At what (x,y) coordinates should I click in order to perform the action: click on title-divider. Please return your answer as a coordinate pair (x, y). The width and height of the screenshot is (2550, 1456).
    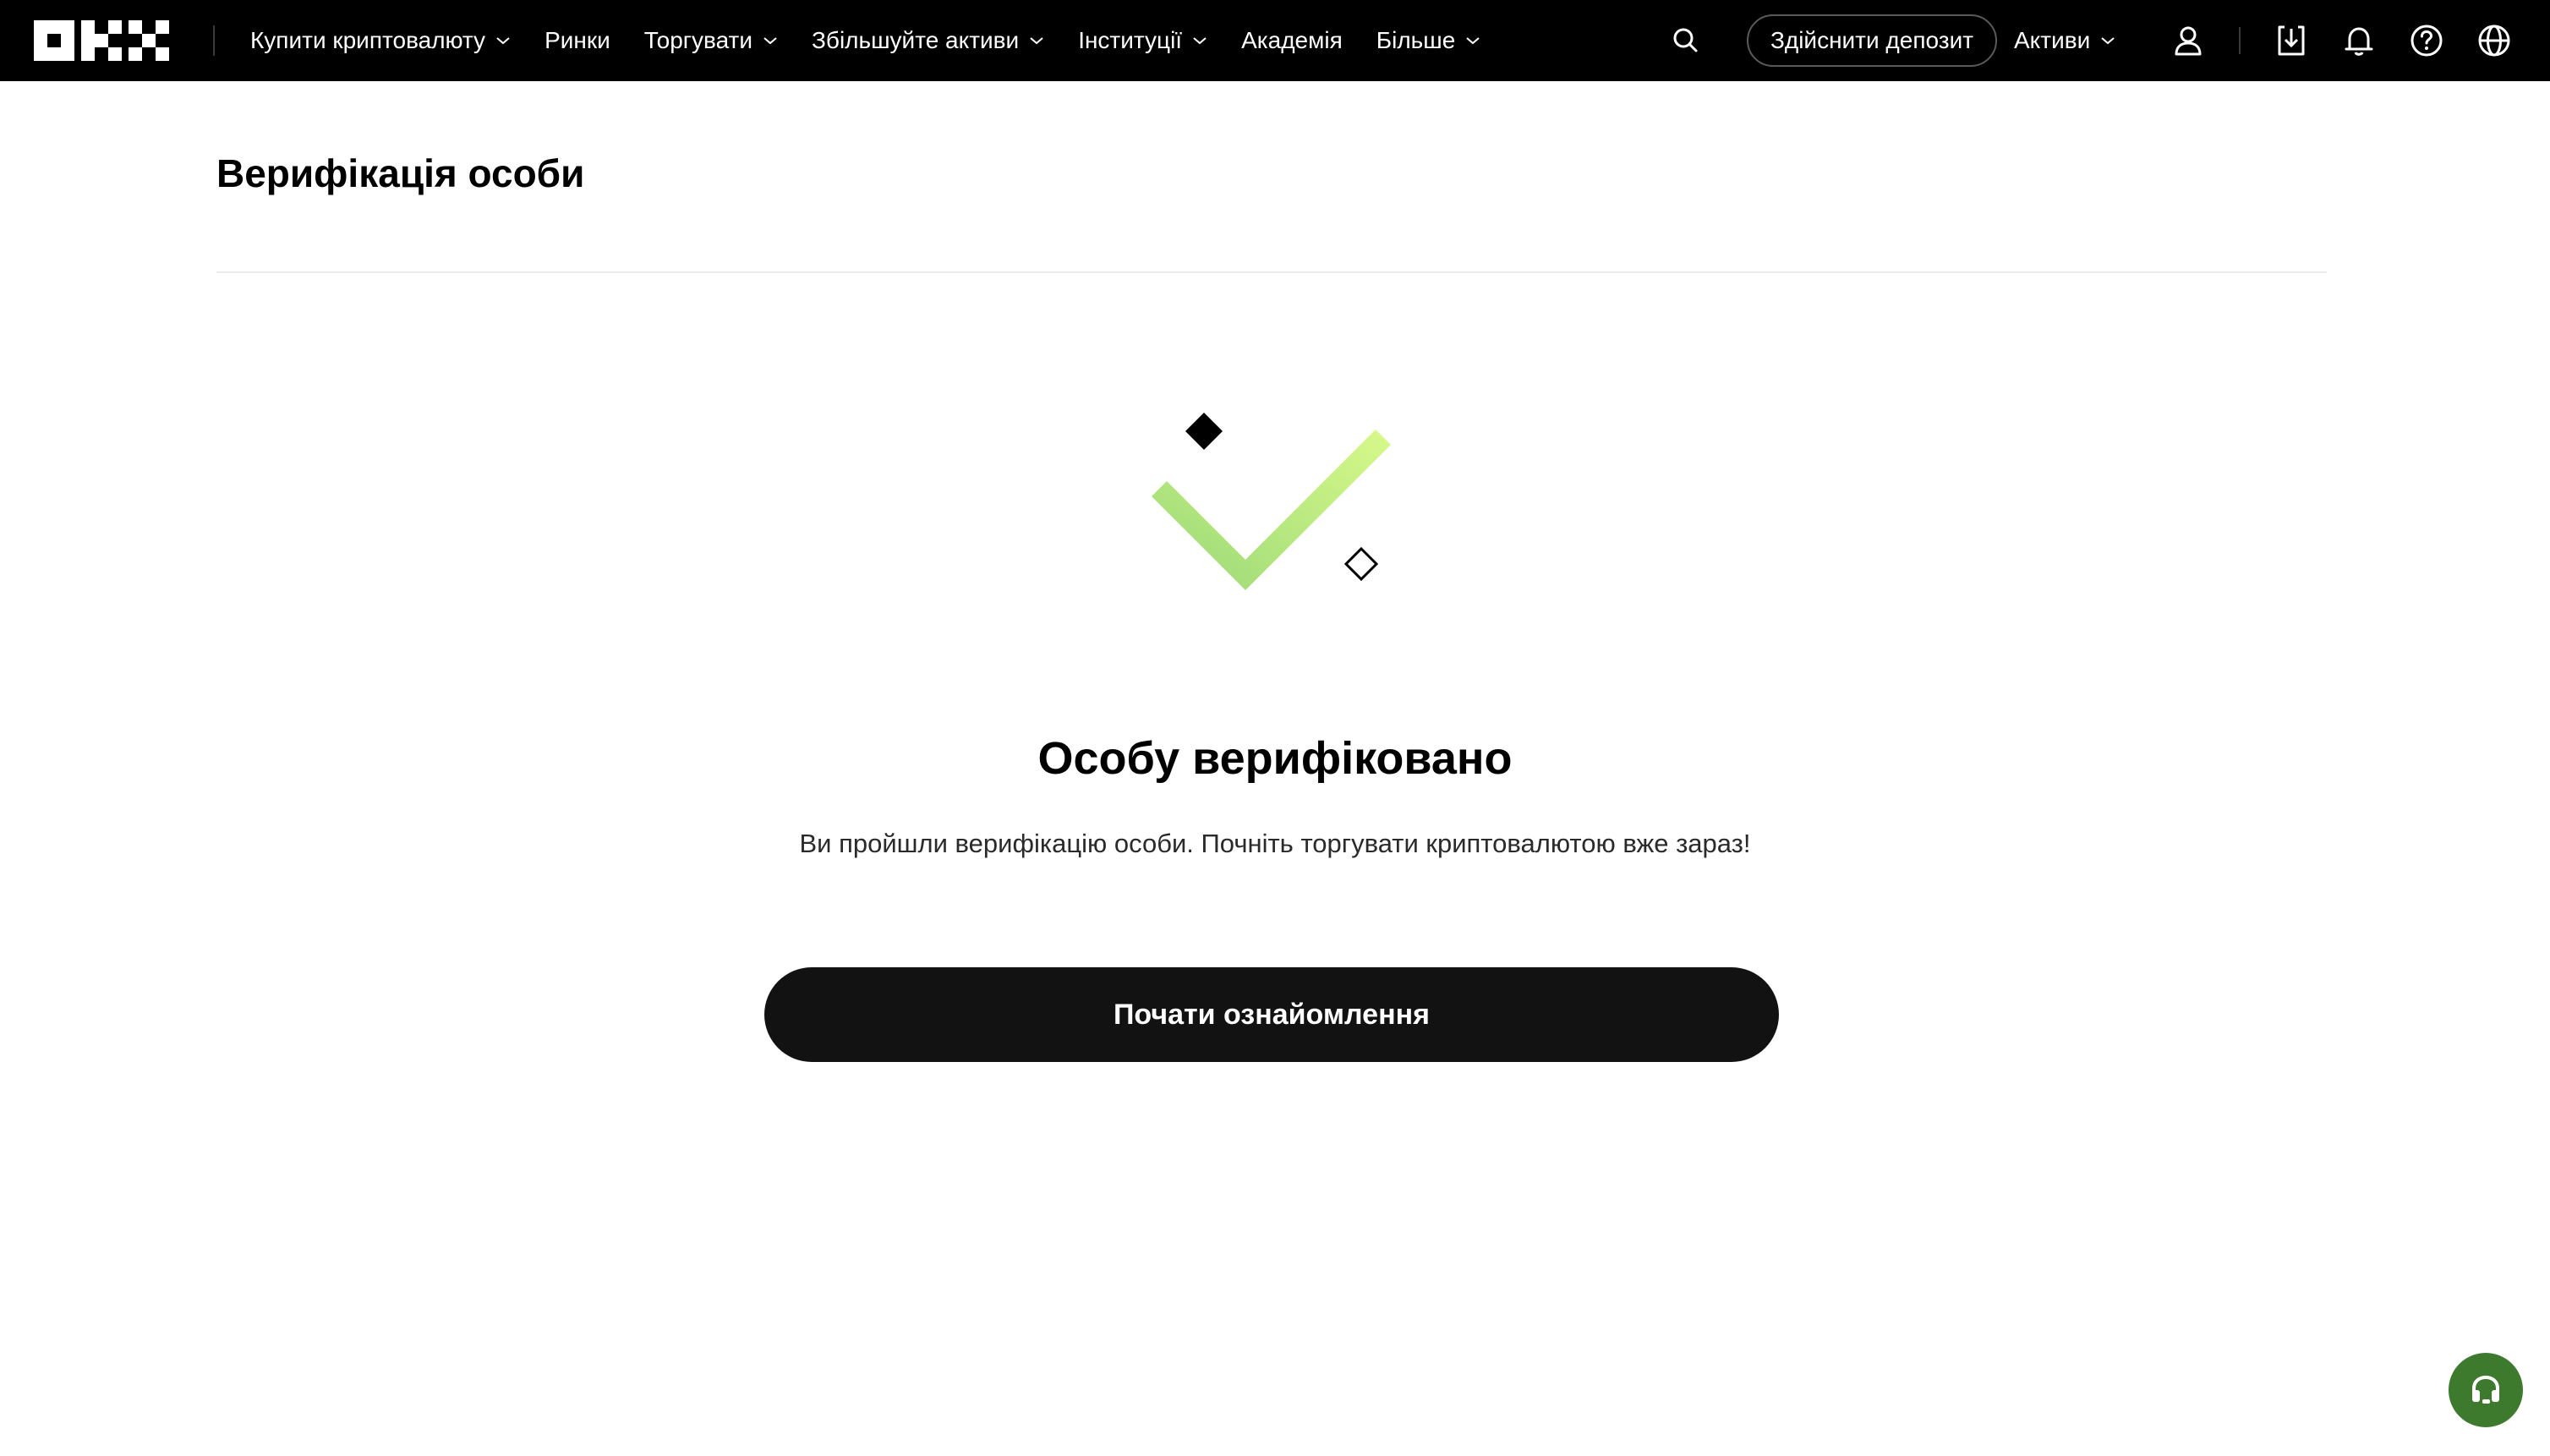
    Looking at the image, I should click on (1271, 272).